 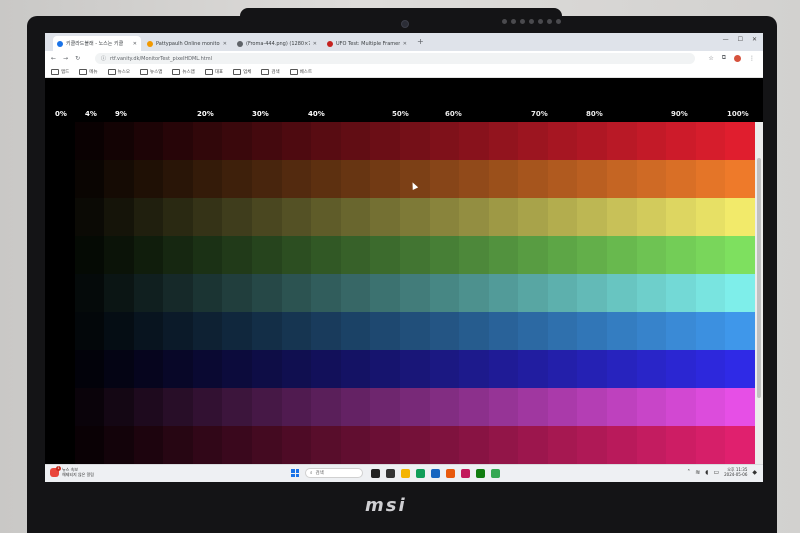 I want to click on bookmark-item: 베스트, so click(x=301, y=71).